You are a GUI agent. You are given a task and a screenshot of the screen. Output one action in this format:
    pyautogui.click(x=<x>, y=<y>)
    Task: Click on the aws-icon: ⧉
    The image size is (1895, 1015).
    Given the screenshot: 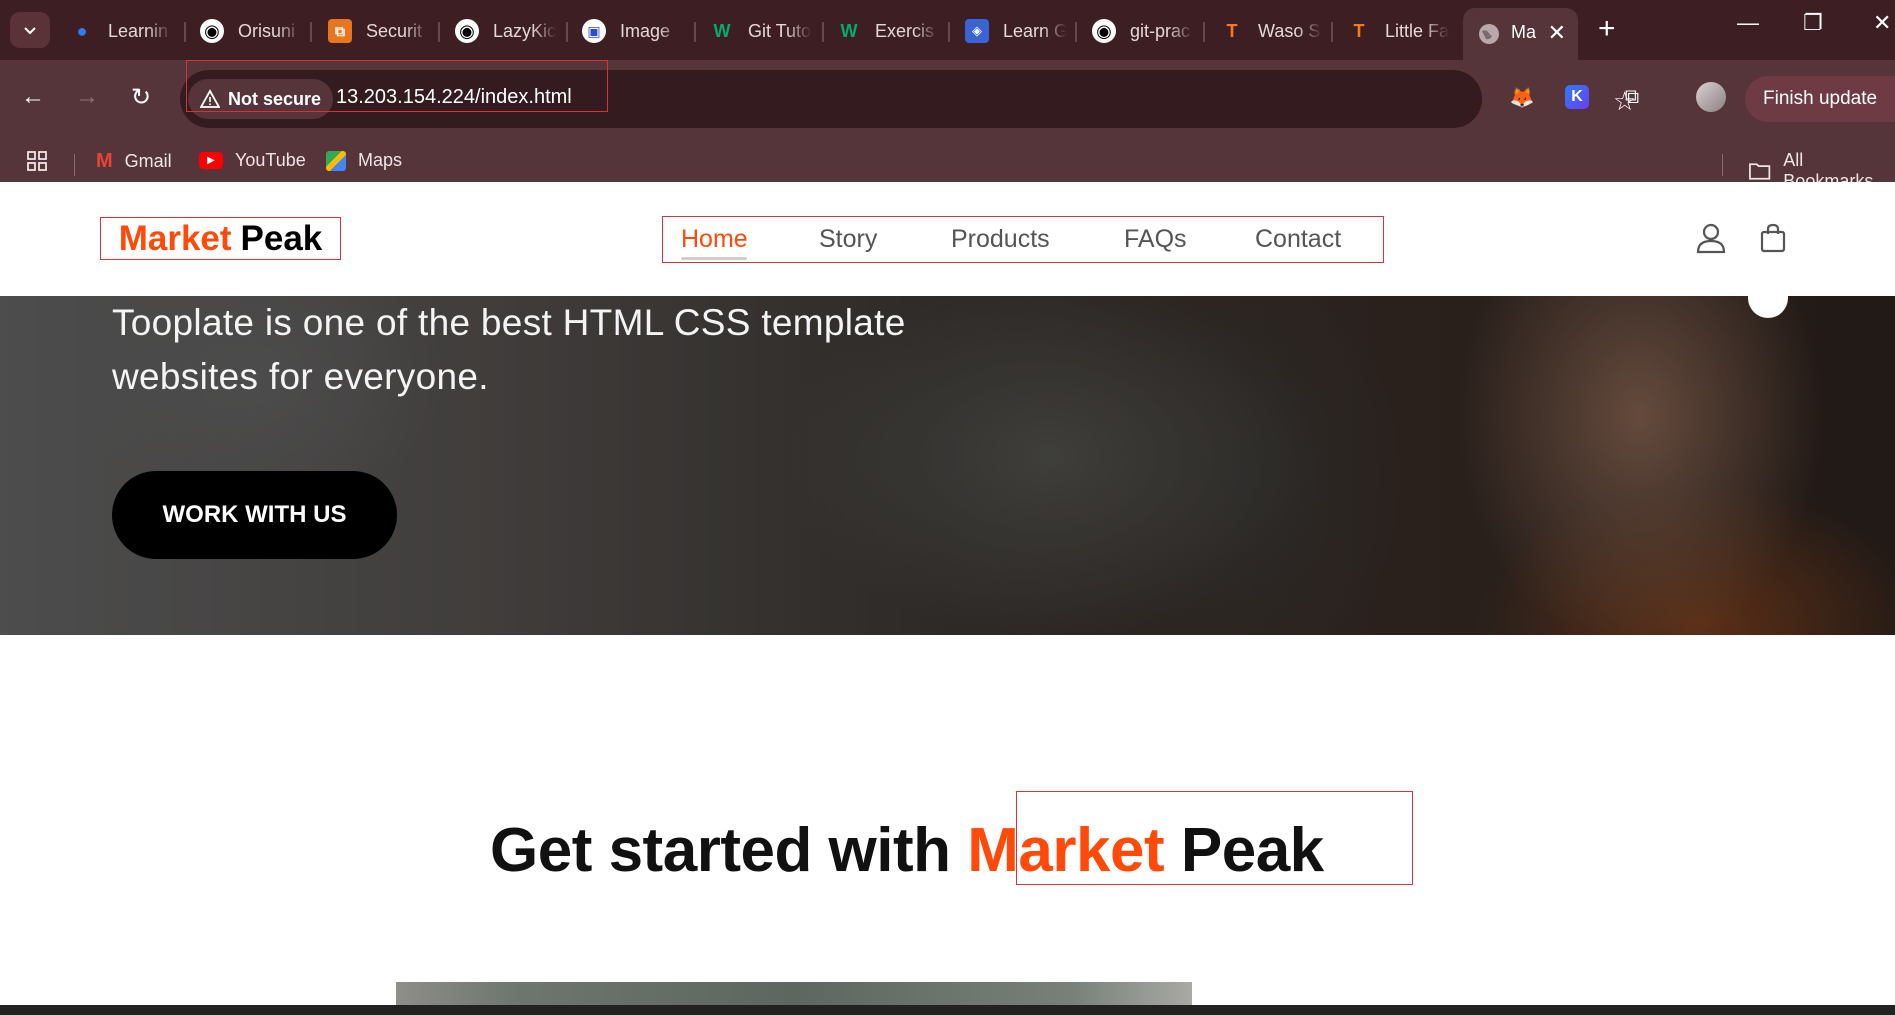 What is the action you would take?
    pyautogui.click(x=340, y=31)
    